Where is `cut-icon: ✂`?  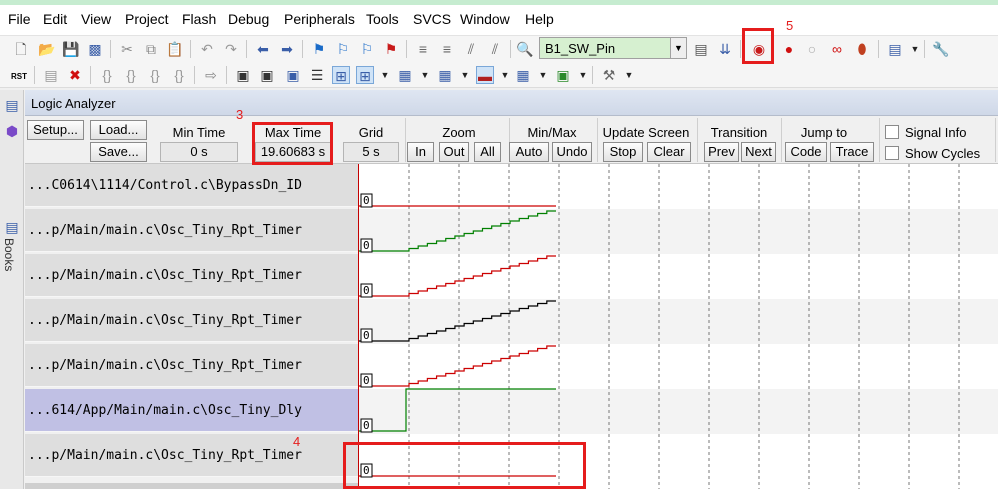 cut-icon: ✂ is located at coordinates (127, 49).